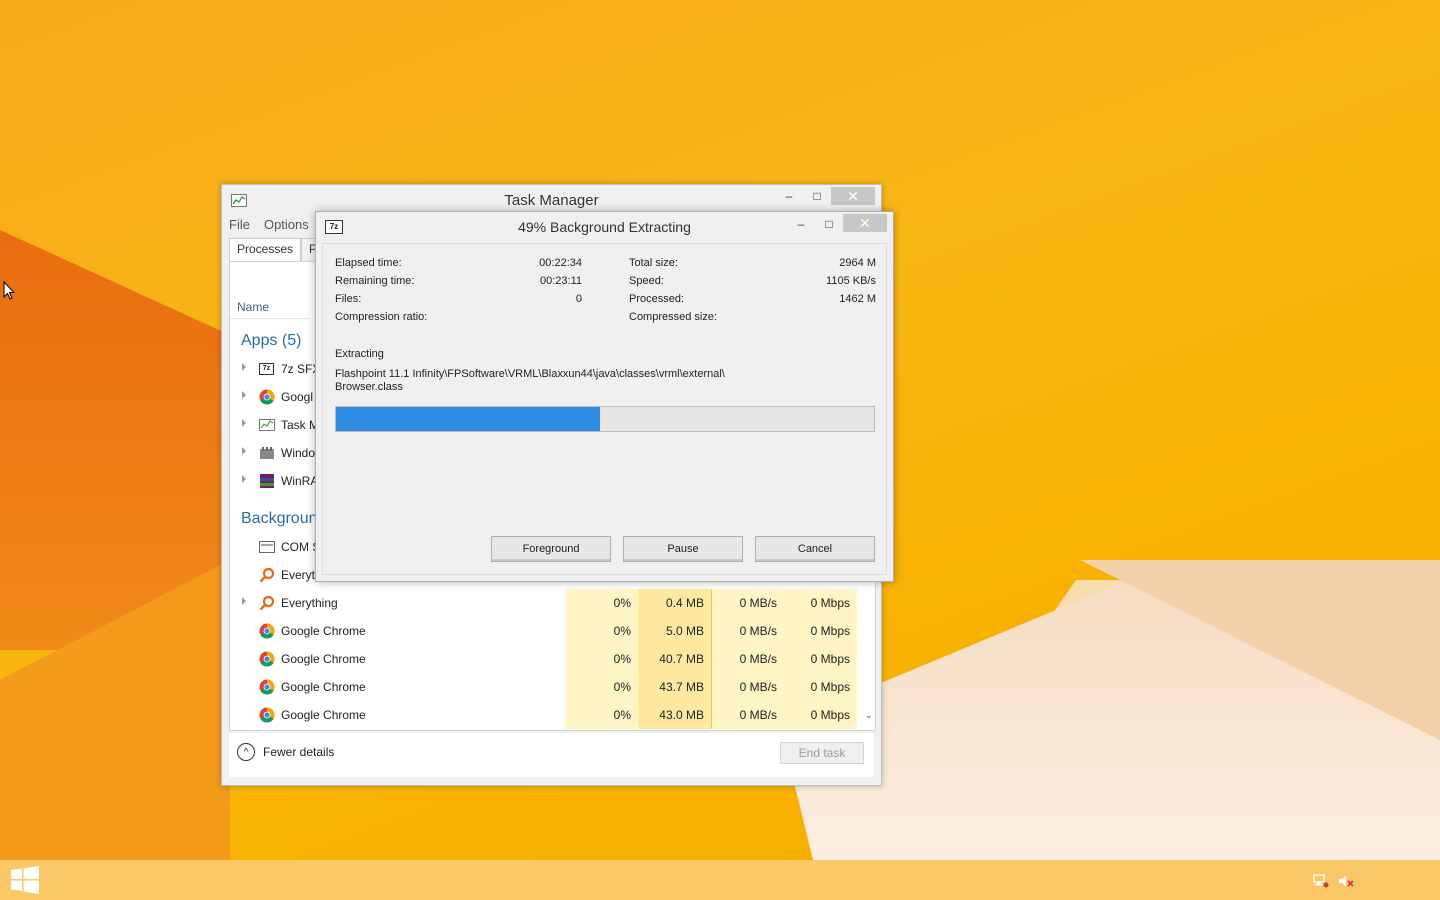 This screenshot has width=1440, height=900. Describe the element at coordinates (544, 659) in the screenshot. I see `table-row: Google Chrome 0% 40.7 MB 0 MB/s 0 Mbps` at that location.